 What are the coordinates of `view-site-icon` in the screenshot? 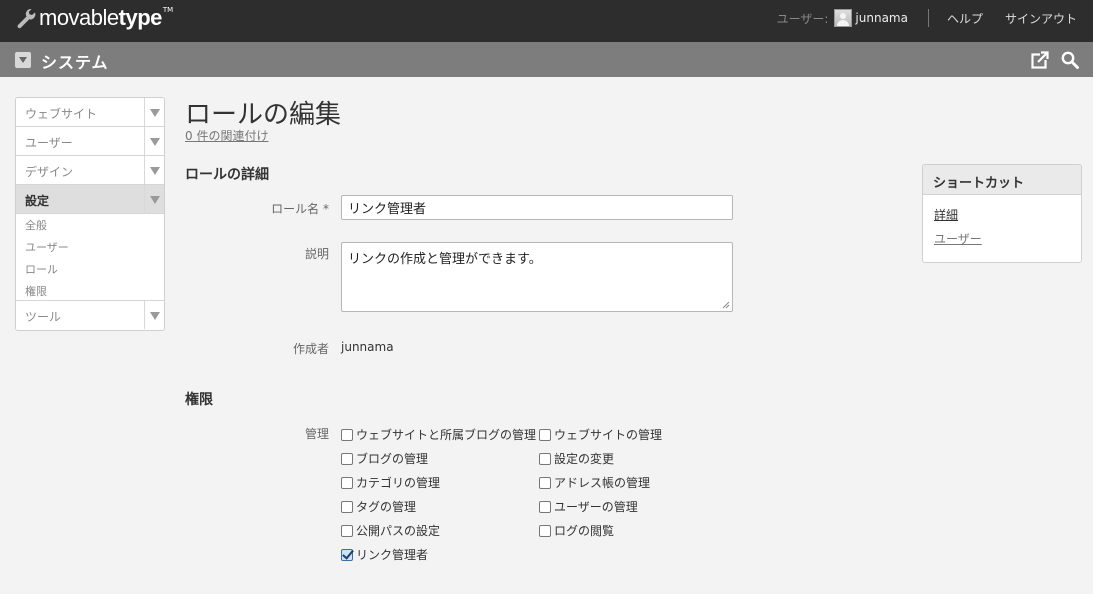 It's located at (1040, 62).